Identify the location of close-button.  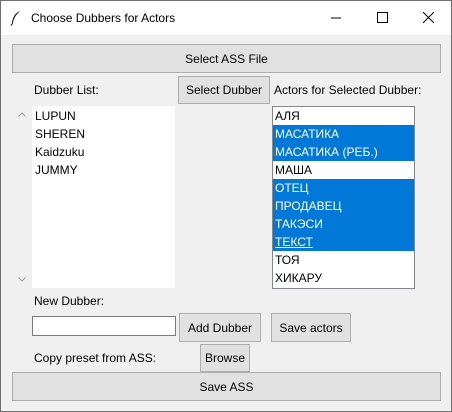
(428, 17).